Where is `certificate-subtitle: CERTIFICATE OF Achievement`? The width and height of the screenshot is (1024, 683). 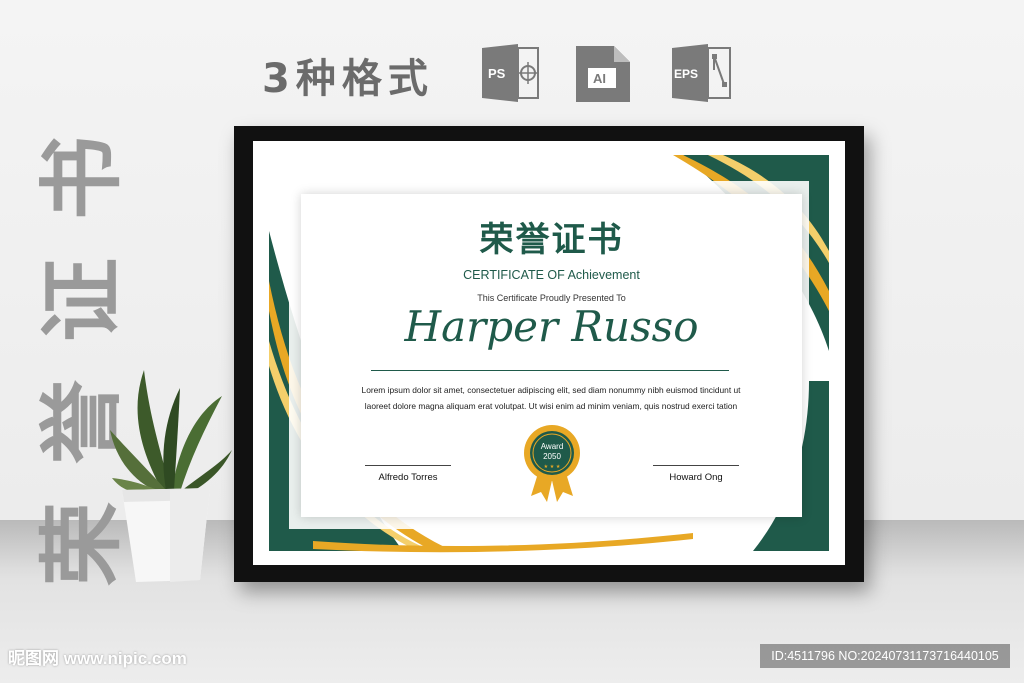 certificate-subtitle: CERTIFICATE OF Achievement is located at coordinates (551, 275).